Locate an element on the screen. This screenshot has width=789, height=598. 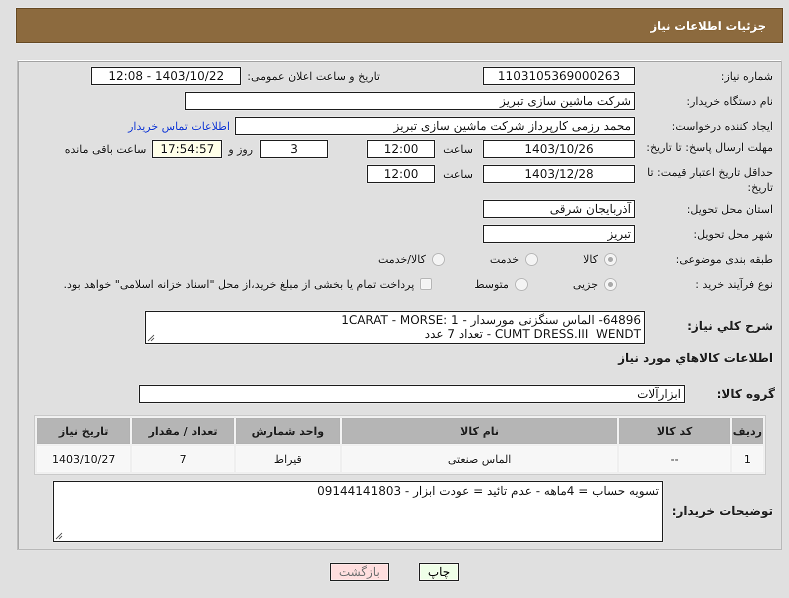
field-label: شماره نیاز: is located at coordinates (747, 76).